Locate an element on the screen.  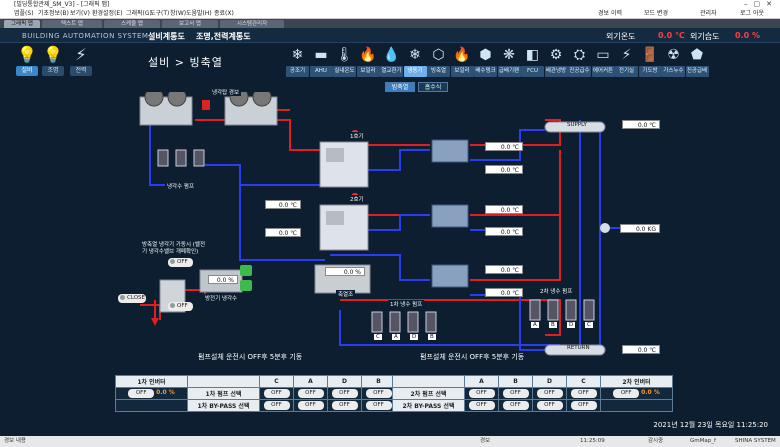
equipment-menu-item: ❄ 공조기 is located at coordinates (297, 61).